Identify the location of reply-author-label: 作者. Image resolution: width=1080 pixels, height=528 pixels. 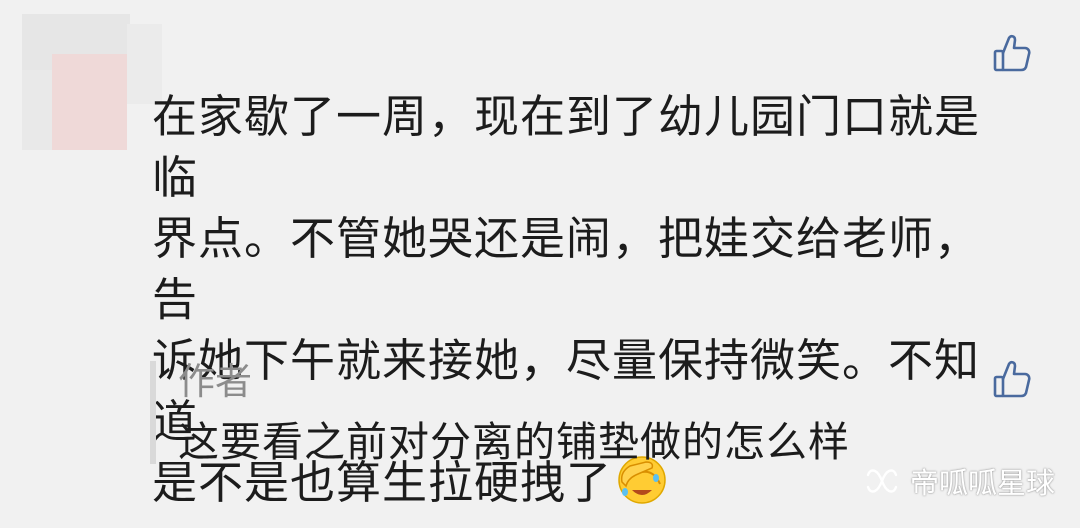
(215, 381).